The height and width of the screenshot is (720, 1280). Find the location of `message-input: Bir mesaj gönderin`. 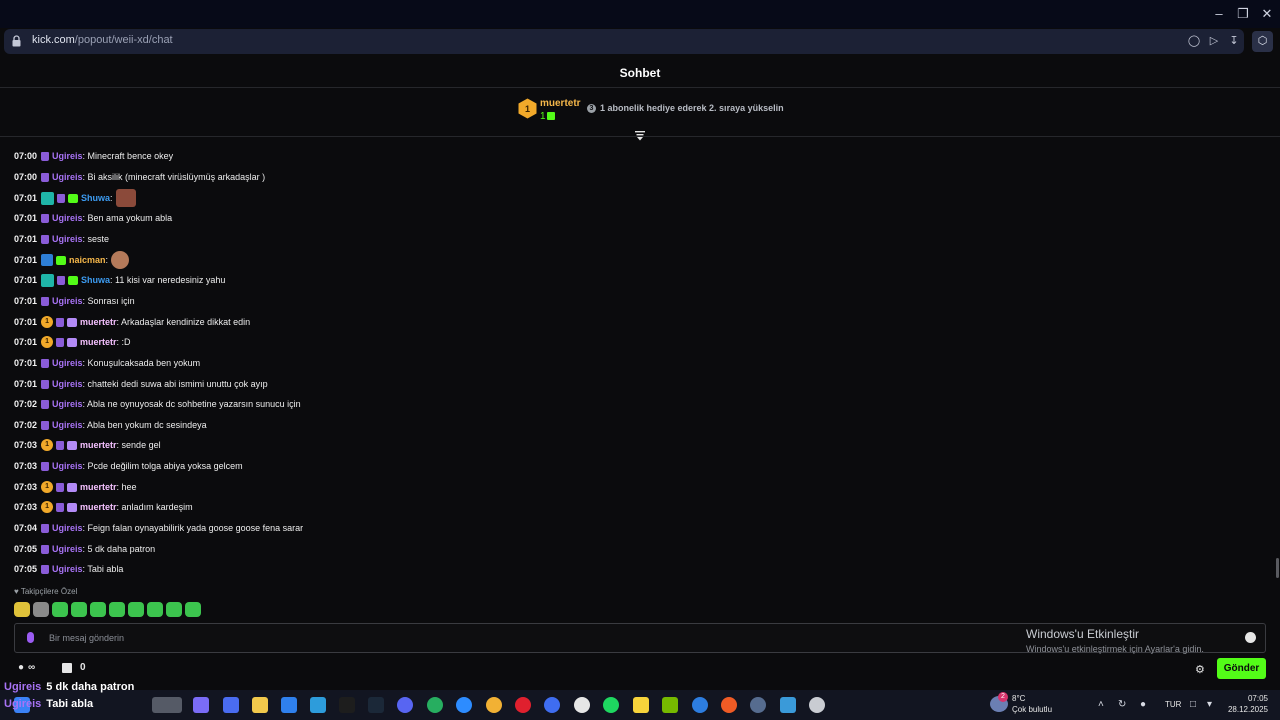

message-input: Bir mesaj gönderin is located at coordinates (86, 638).